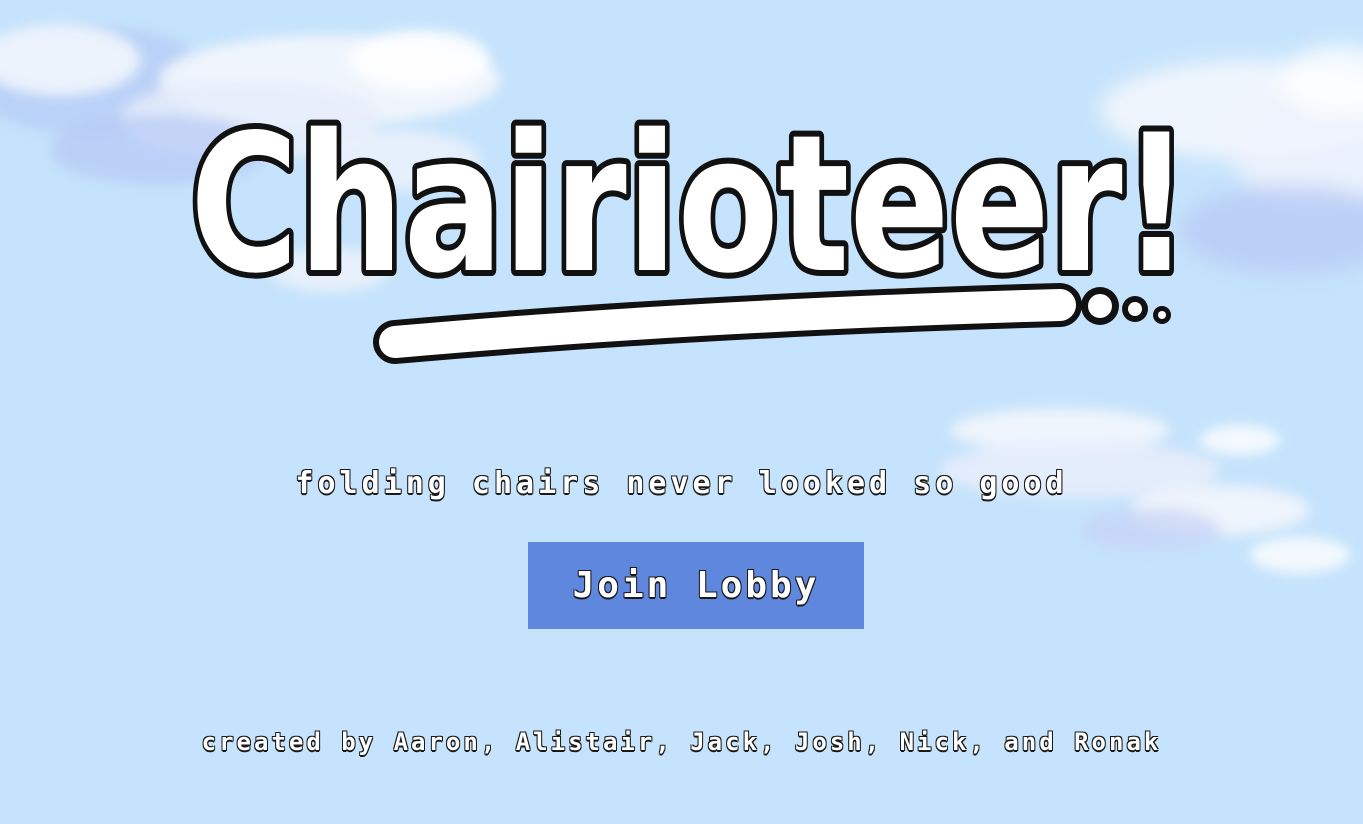  I want to click on tagline: folding chairs never looked so good, so click(681, 483).